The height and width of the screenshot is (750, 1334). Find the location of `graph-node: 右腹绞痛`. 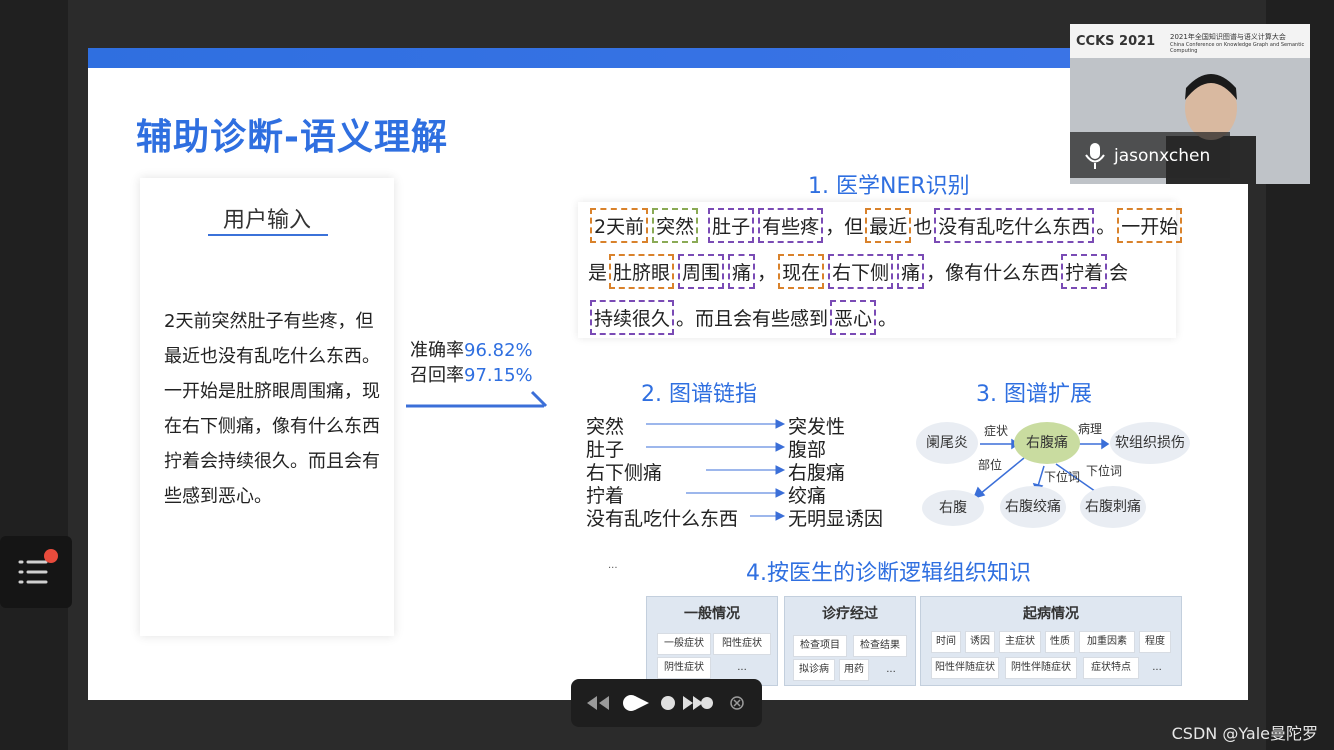

graph-node: 右腹绞痛 is located at coordinates (1033, 507).